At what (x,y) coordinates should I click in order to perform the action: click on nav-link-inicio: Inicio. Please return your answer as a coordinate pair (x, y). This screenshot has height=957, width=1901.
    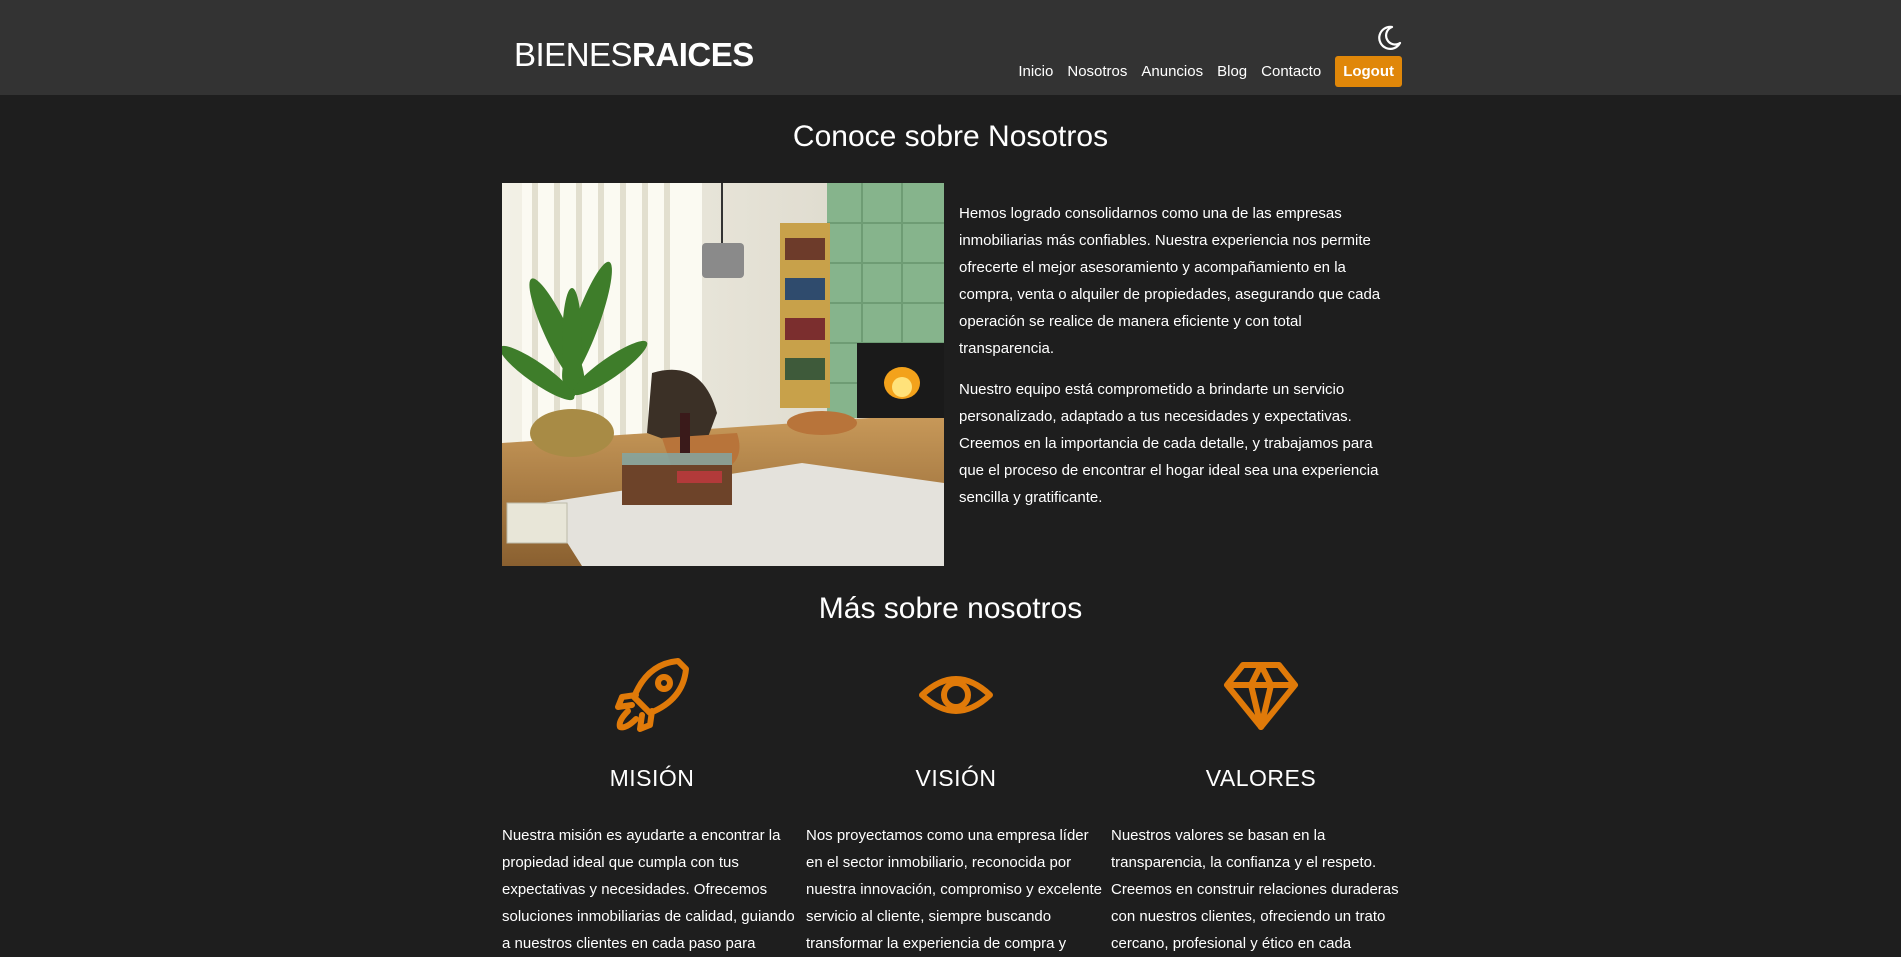
    Looking at the image, I should click on (1035, 71).